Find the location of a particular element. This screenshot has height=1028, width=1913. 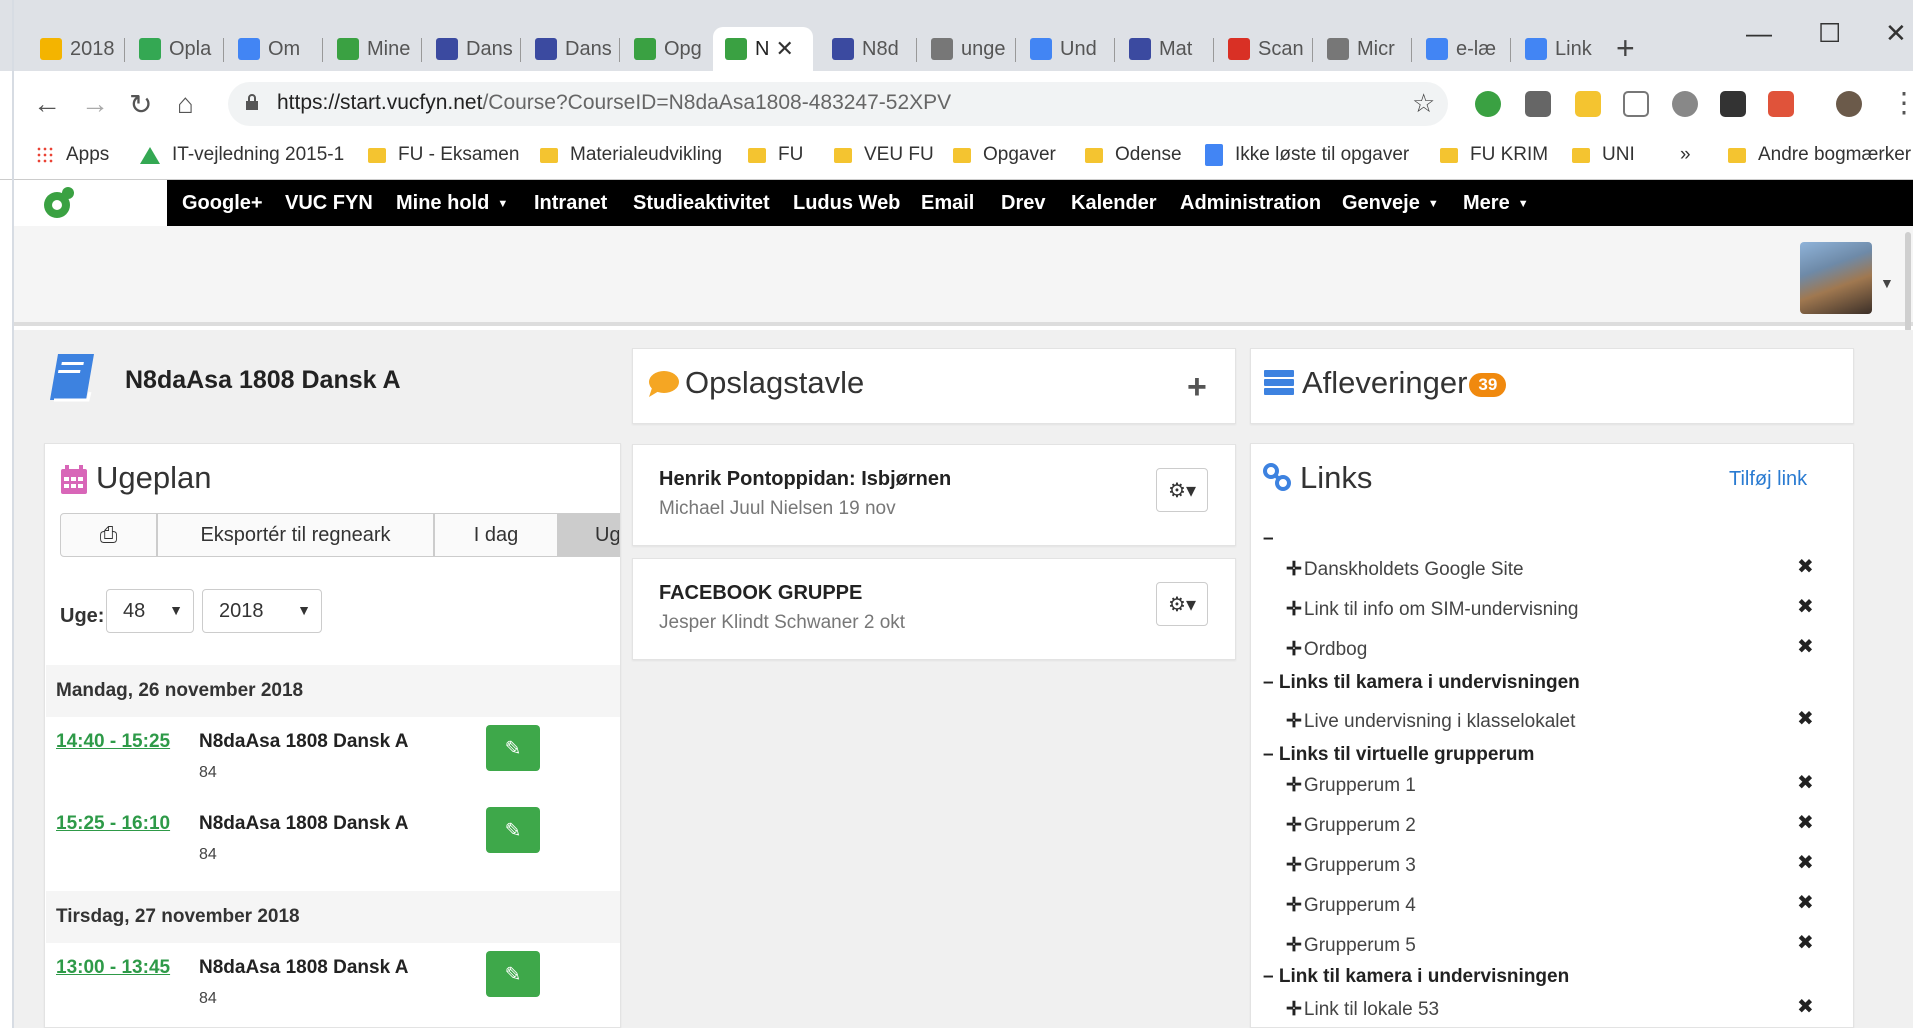

minimize-icon: — is located at coordinates (1759, 33).